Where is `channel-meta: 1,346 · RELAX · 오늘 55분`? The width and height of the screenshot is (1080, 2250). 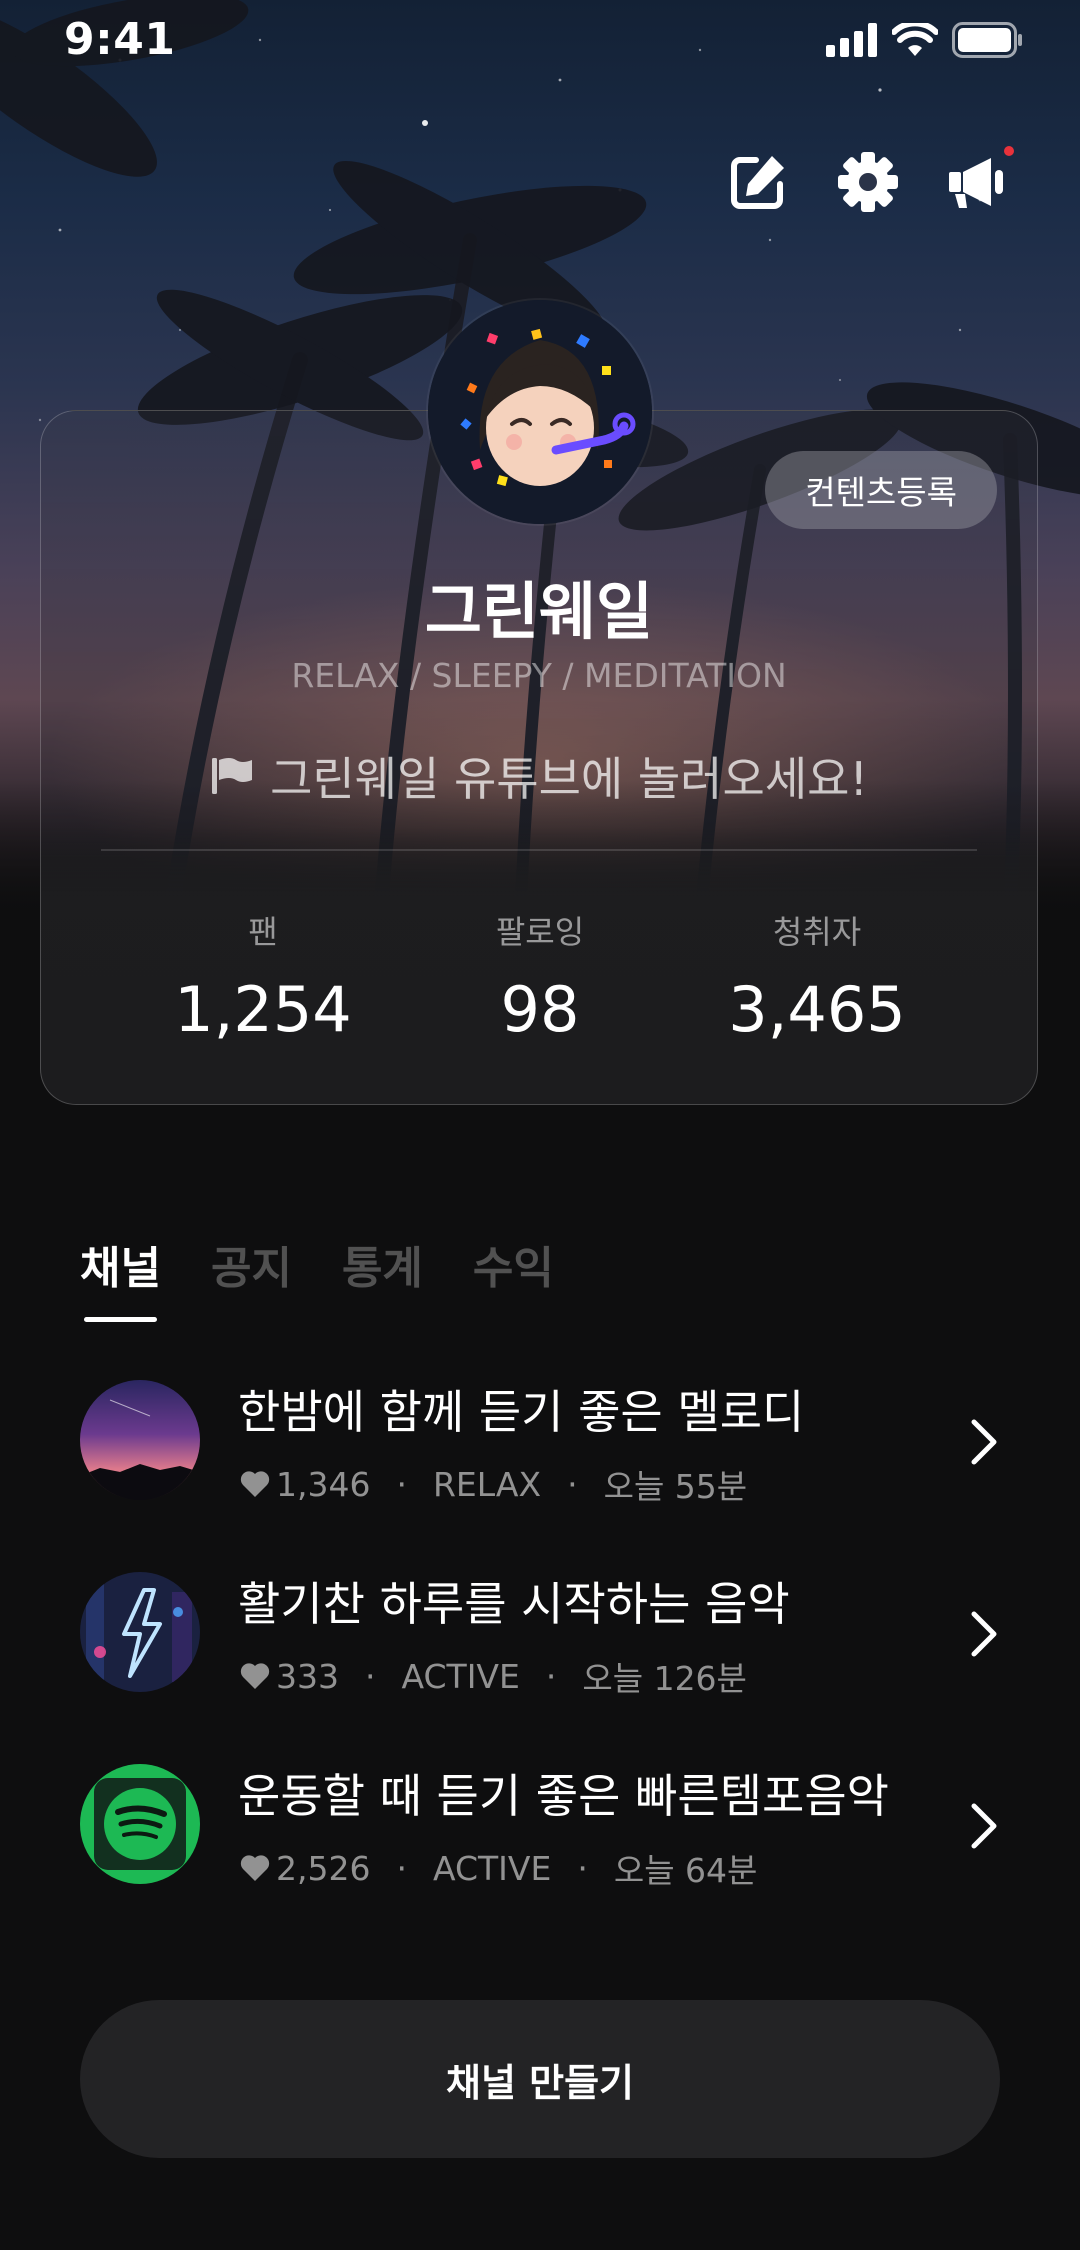
channel-meta: 1,346 · RELAX · 오늘 55분 is located at coordinates (493, 1484).